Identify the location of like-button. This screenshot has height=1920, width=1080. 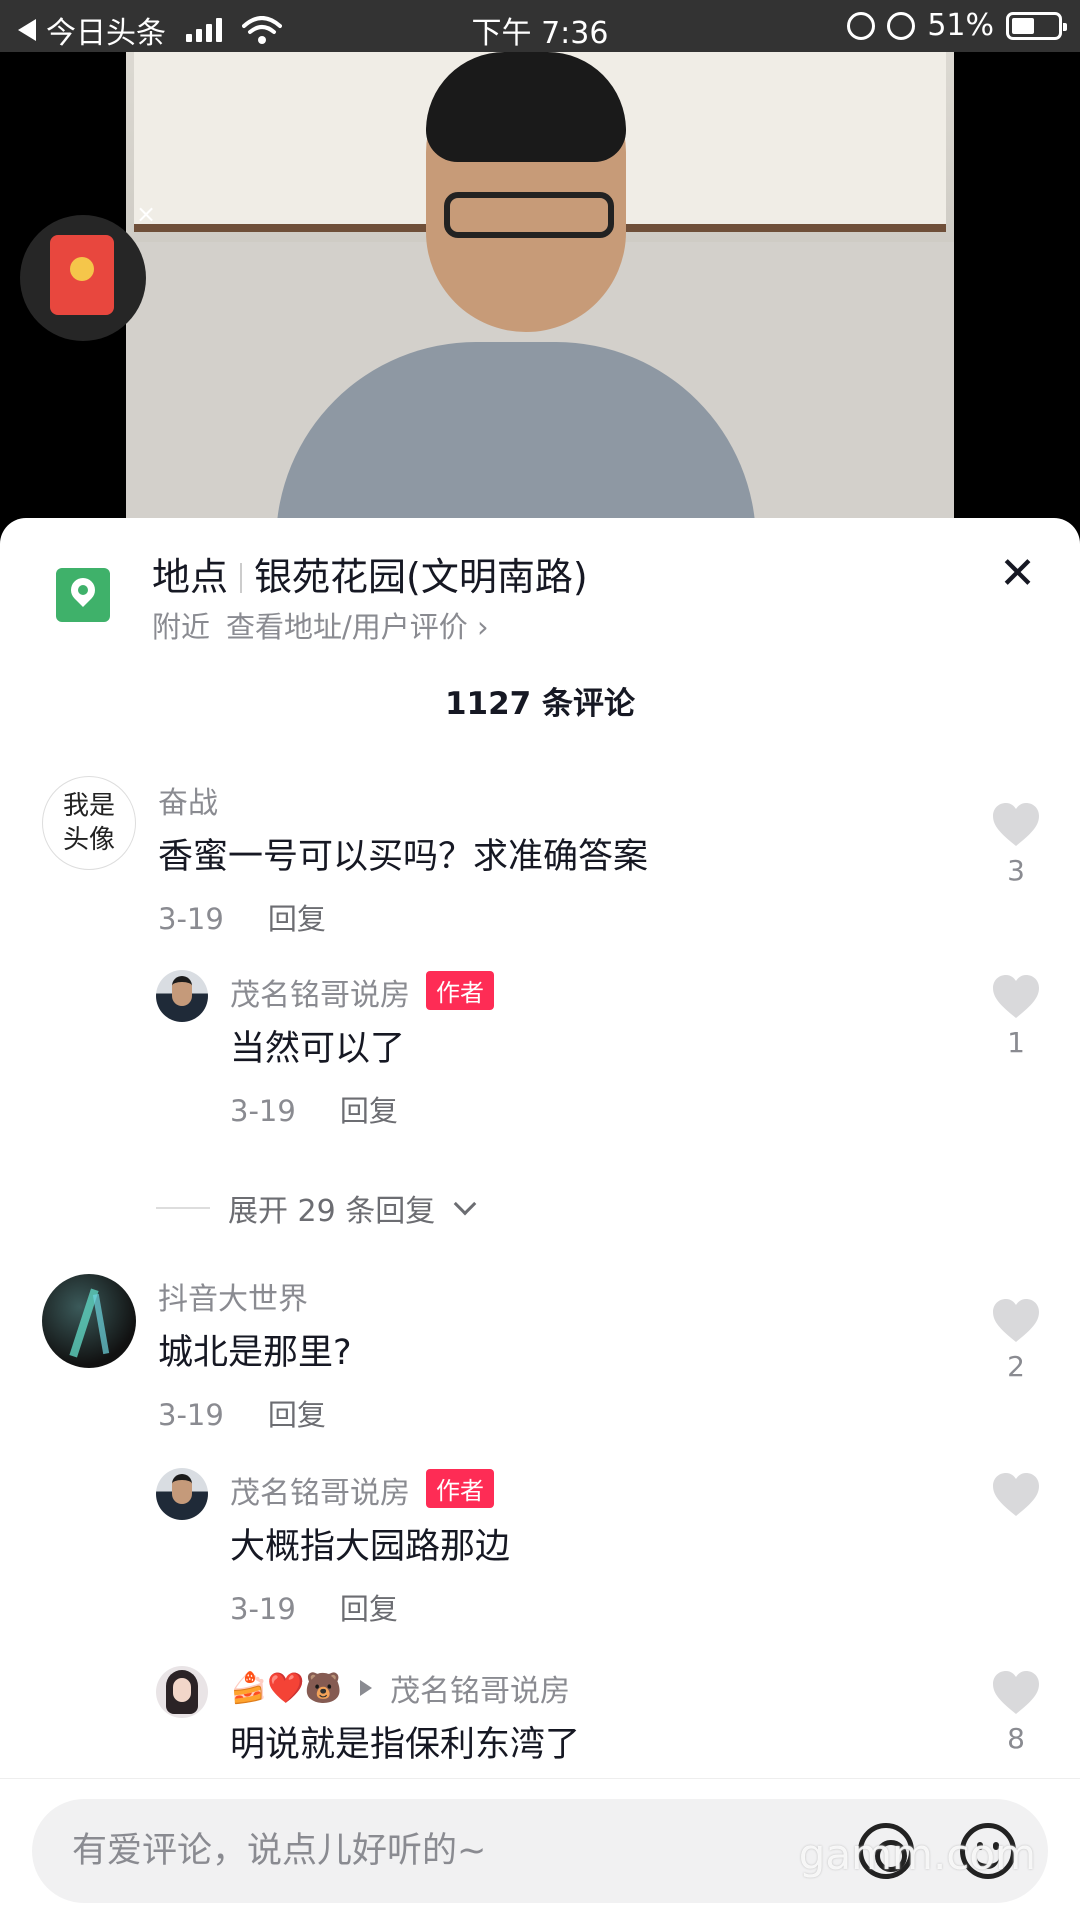
(1016, 1495).